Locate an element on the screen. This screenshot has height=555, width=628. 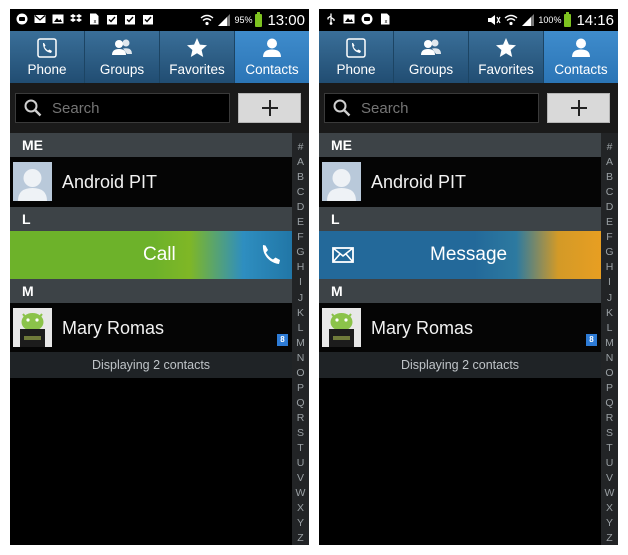
battery-charging-icon is located at coordinates (568, 19).